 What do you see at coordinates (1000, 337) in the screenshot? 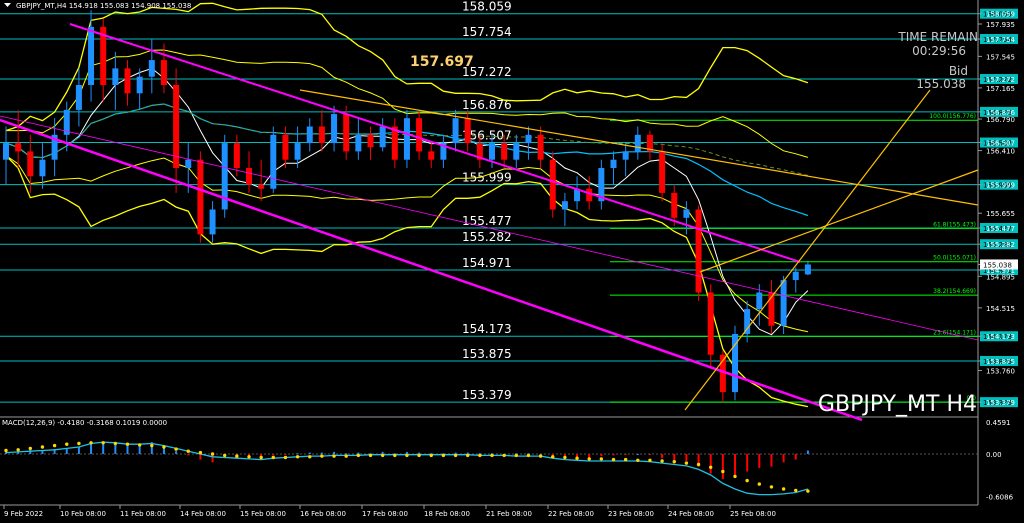
I see `price-tick-label: 154.173` at bounding box center [1000, 337].